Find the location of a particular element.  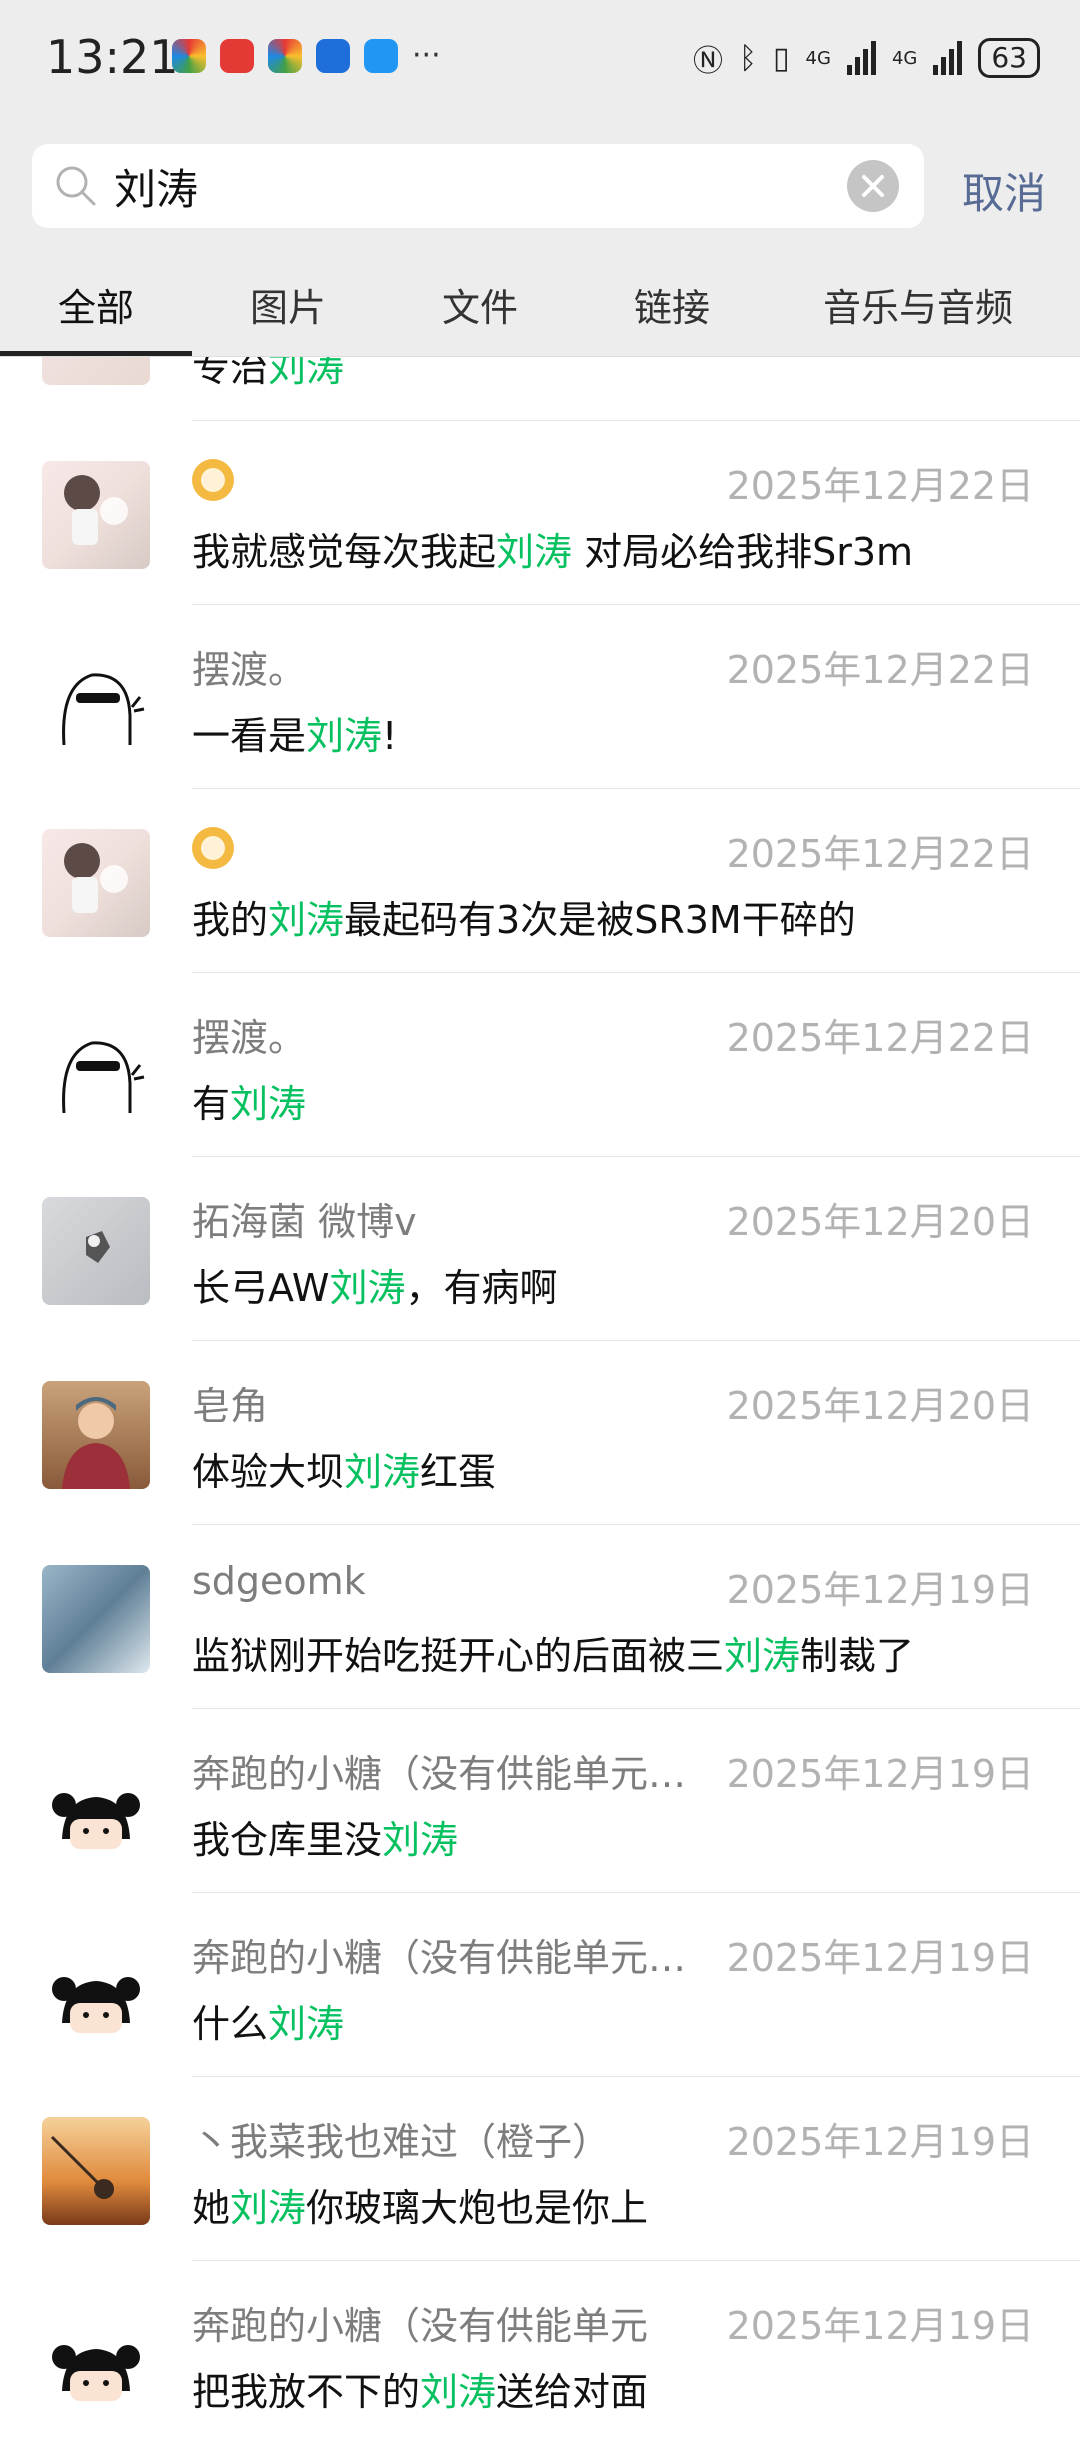

result-row: sdgeomk 2025年12月19日 监狱刚开始吃挺开心的后面被三刘涛制裁了 is located at coordinates (540, 1617).